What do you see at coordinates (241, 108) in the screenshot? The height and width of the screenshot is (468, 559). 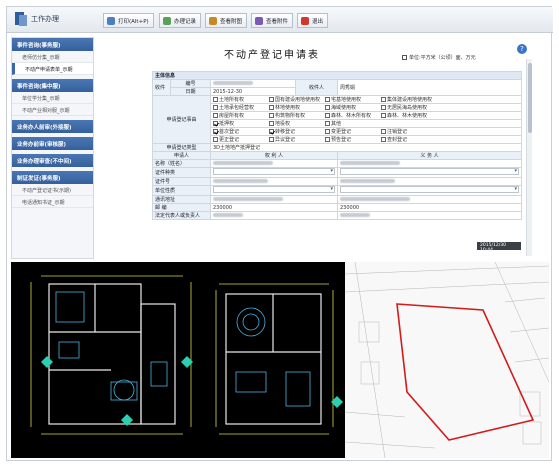 I see `right-option: 土地承包经营权` at bounding box center [241, 108].